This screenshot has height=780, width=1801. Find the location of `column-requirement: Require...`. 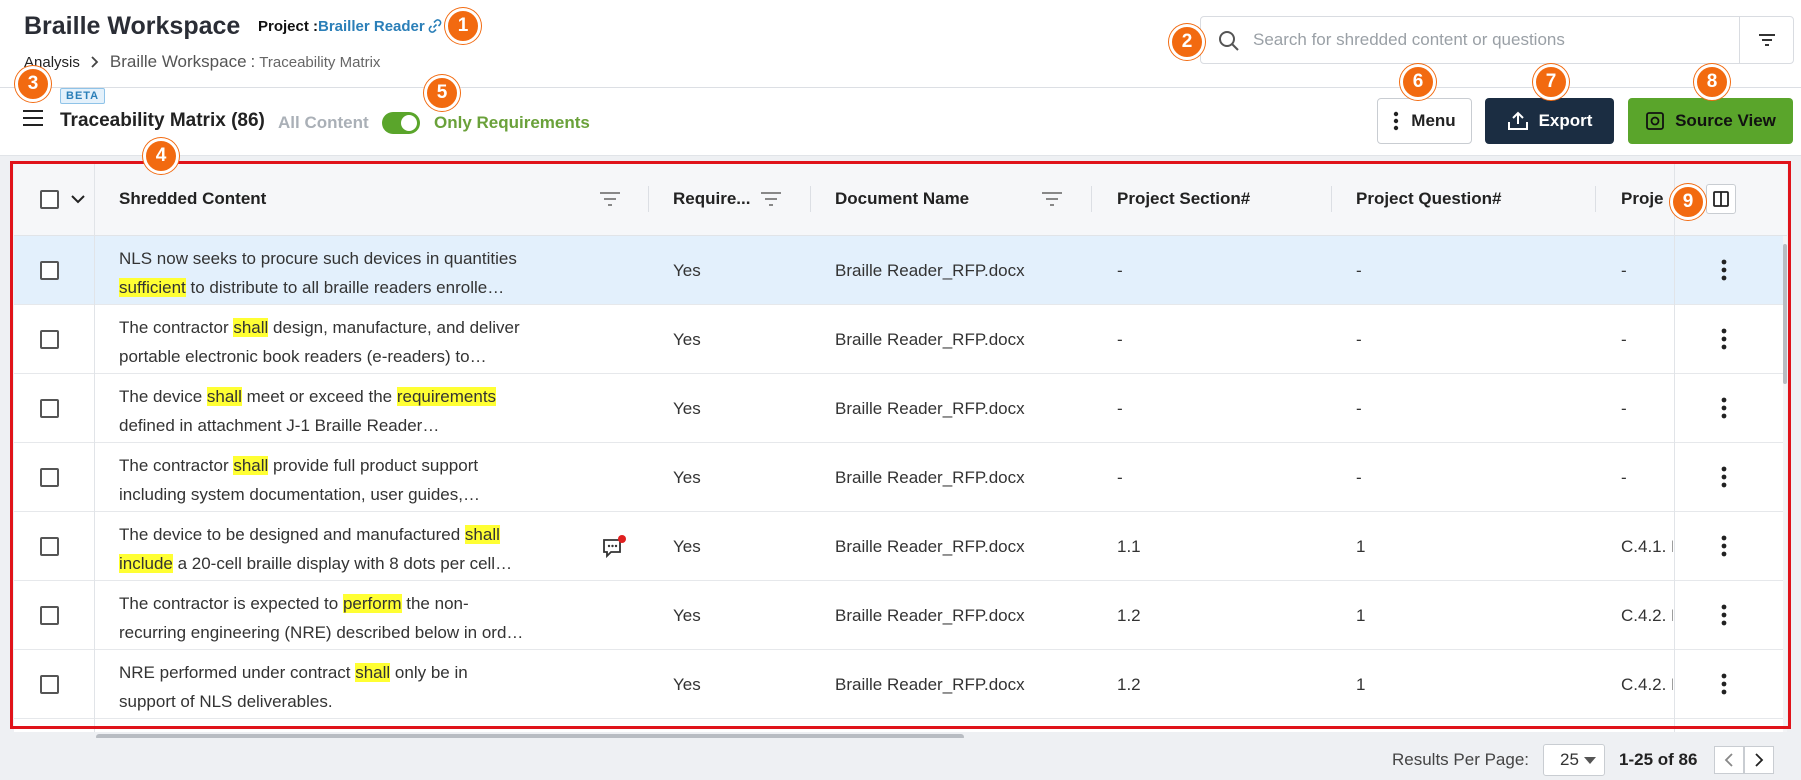

column-requirement: Require... is located at coordinates (715, 199).